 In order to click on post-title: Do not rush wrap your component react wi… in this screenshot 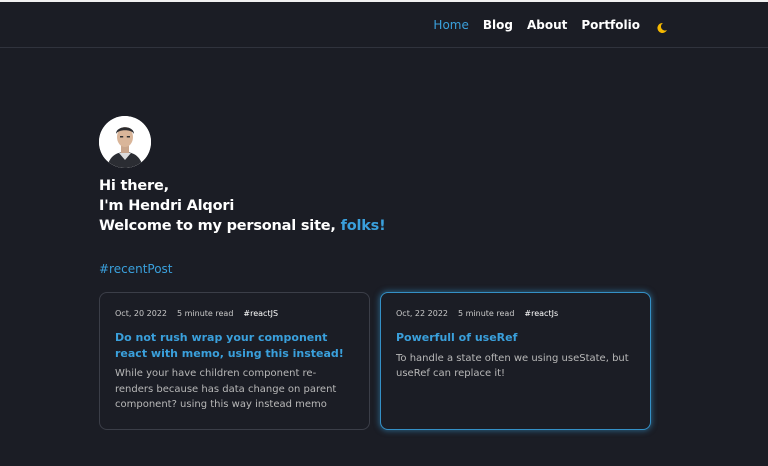, I will do `click(234, 345)`.